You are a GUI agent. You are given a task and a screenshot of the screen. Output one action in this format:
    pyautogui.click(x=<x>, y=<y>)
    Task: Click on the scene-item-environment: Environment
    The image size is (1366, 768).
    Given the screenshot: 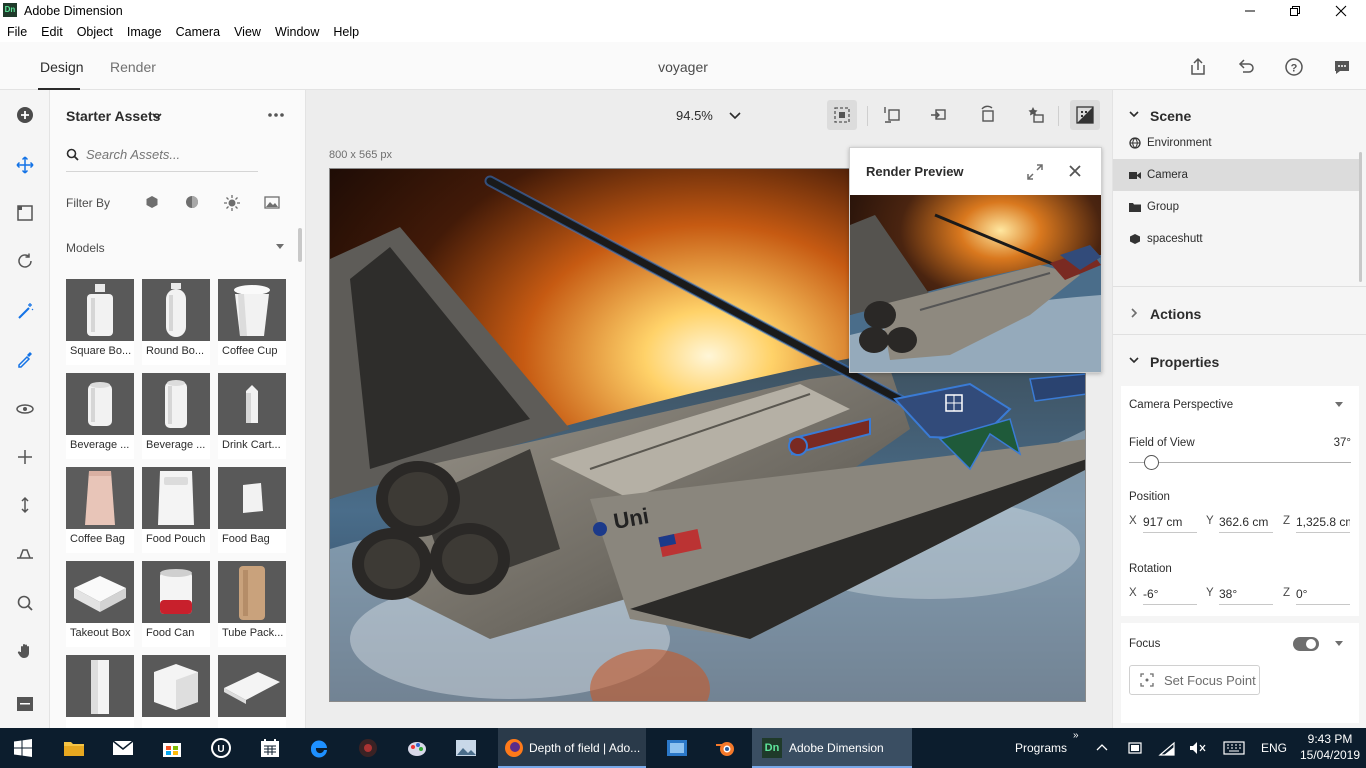 What is the action you would take?
    pyautogui.click(x=1236, y=143)
    